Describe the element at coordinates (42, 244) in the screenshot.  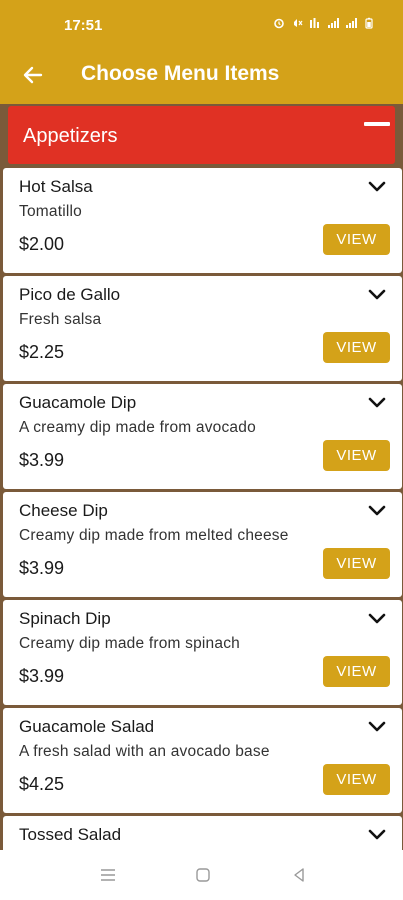
I see `item-price: $2.00` at that location.